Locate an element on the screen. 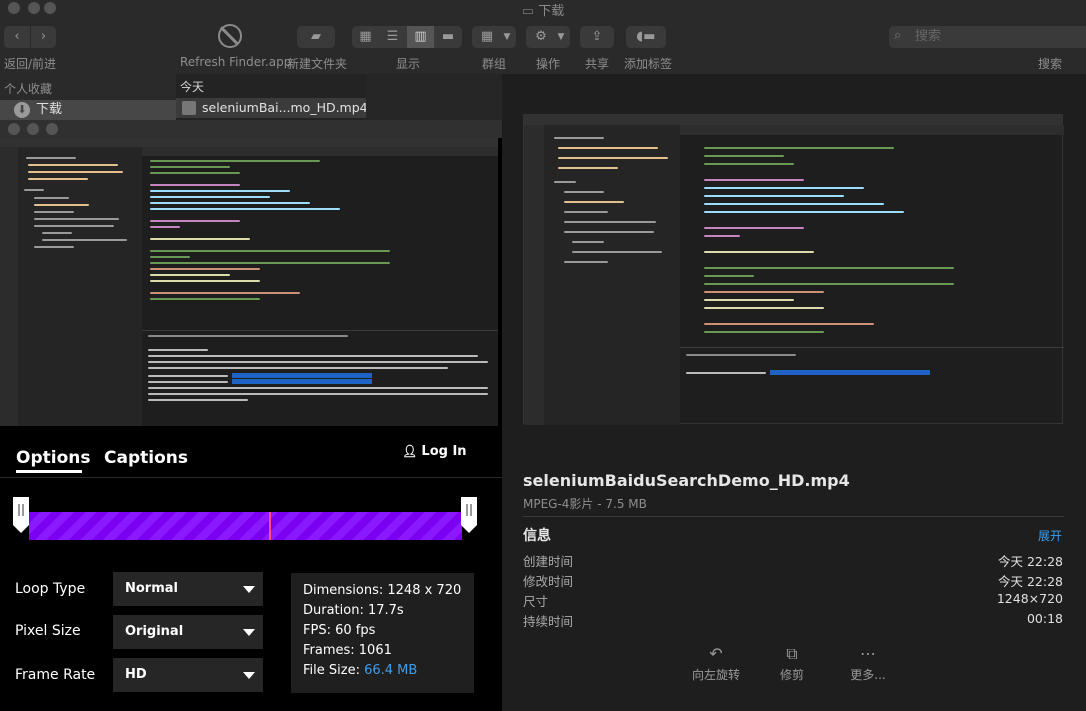 Image resolution: width=1086 pixels, height=711 pixels. user-icon: 👤︎ is located at coordinates (412, 451).